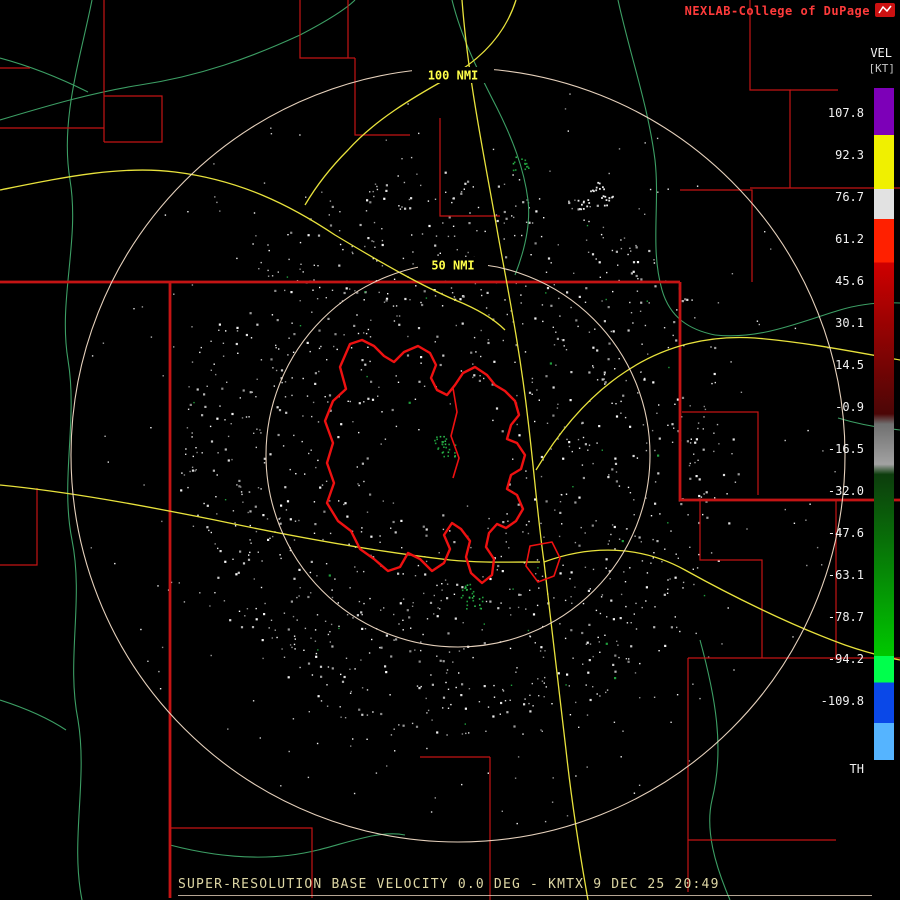 Image resolution: width=900 pixels, height=900 pixels. What do you see at coordinates (452, 266) in the screenshot?
I see `ring-label-50nmi: 50 NMI` at bounding box center [452, 266].